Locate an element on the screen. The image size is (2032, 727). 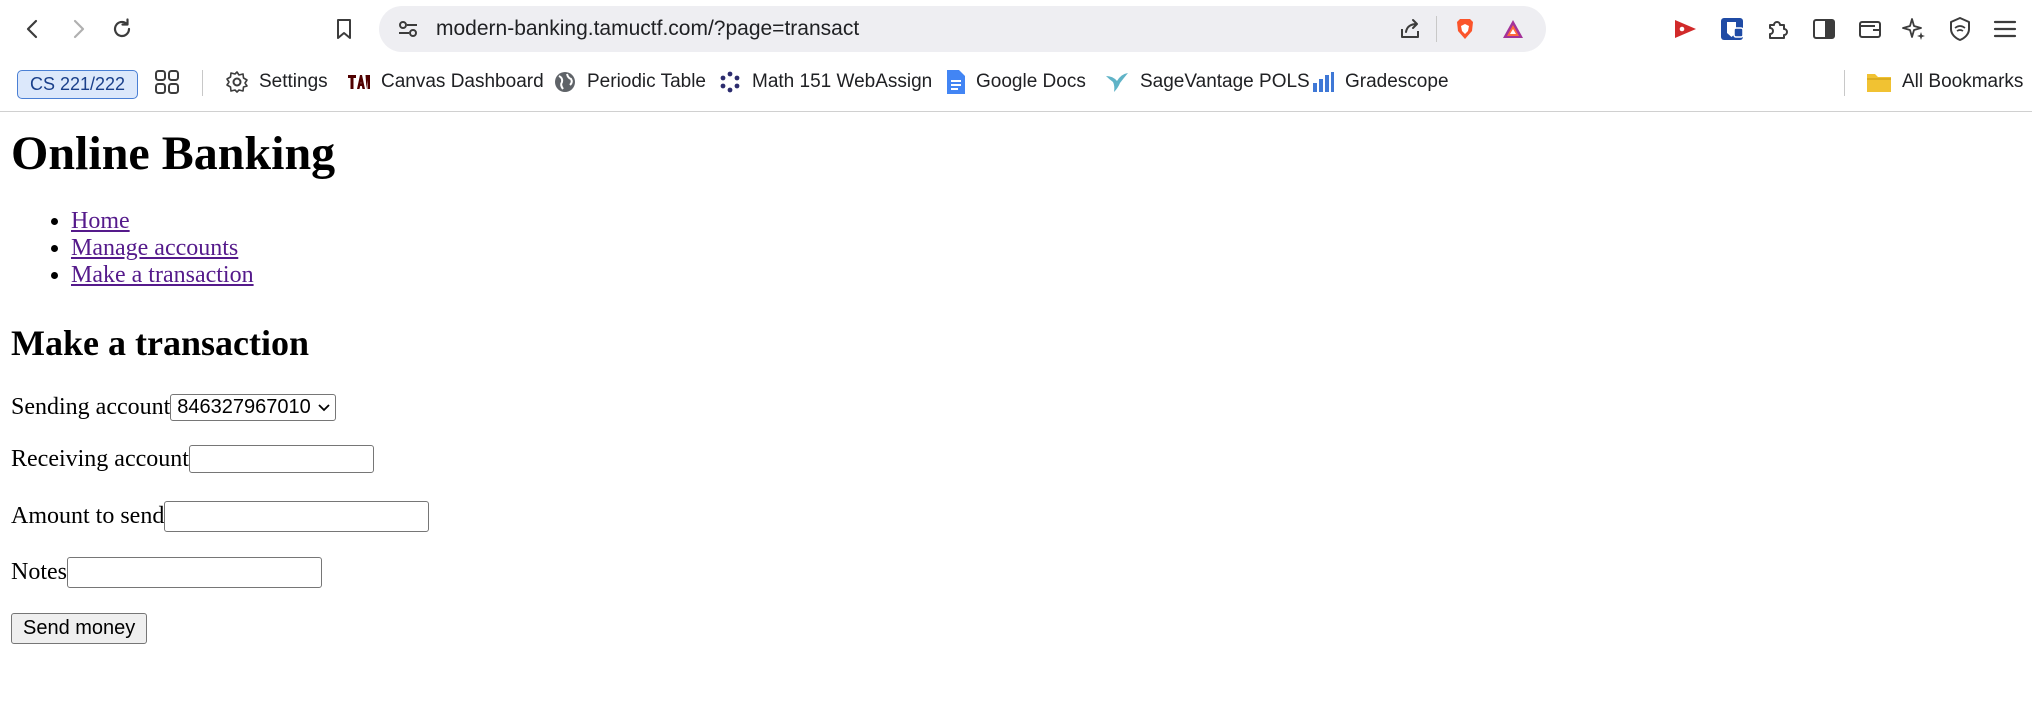
sending-account-value: 846327967010 is located at coordinates (244, 407).